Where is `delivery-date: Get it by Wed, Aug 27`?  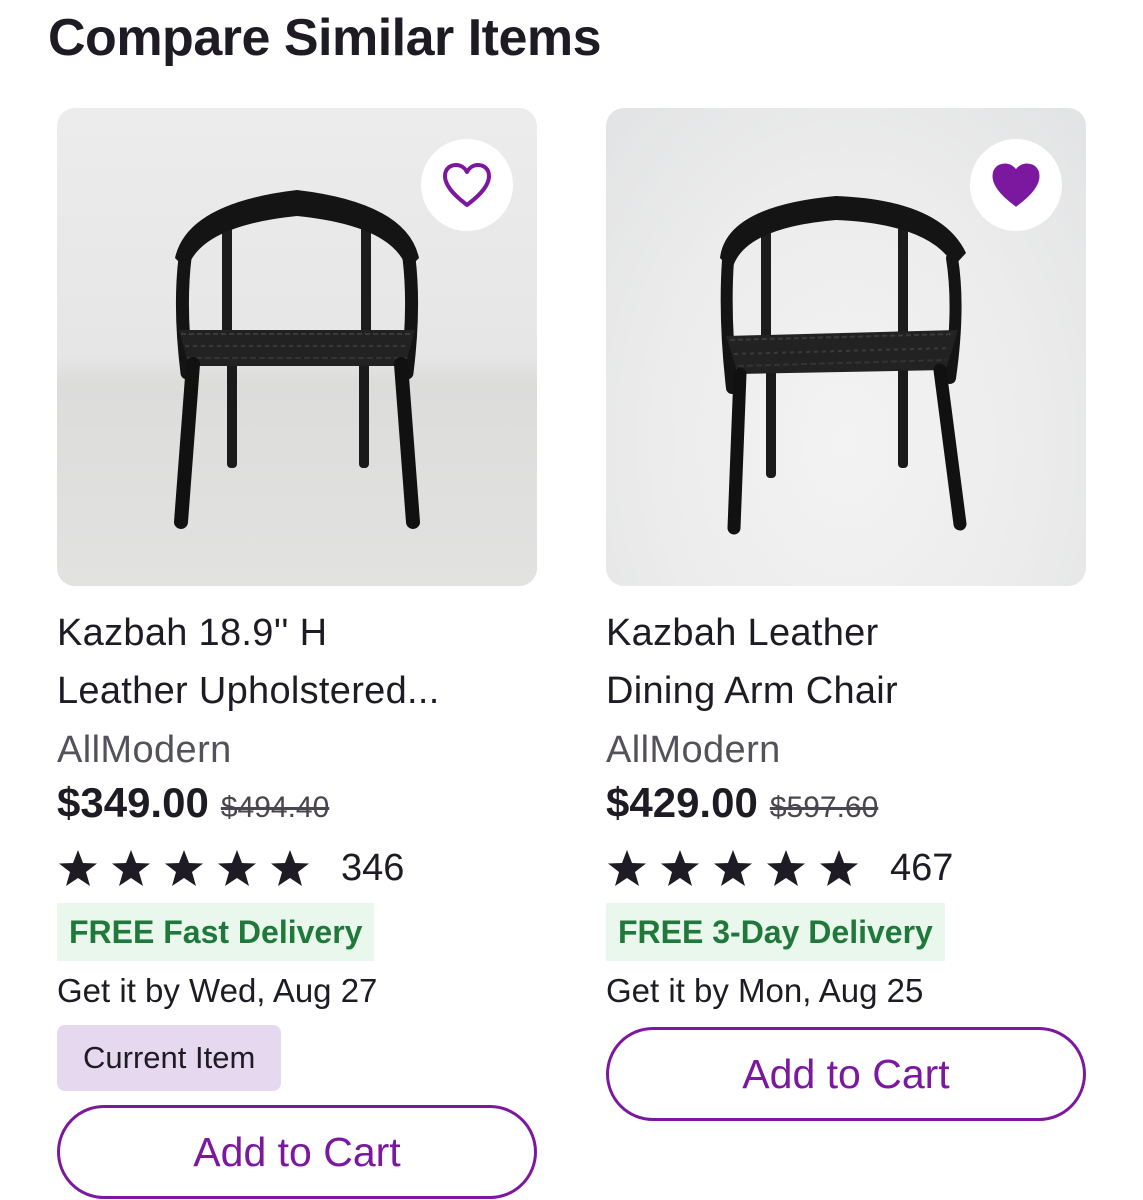 delivery-date: Get it by Wed, Aug 27 is located at coordinates (217, 990).